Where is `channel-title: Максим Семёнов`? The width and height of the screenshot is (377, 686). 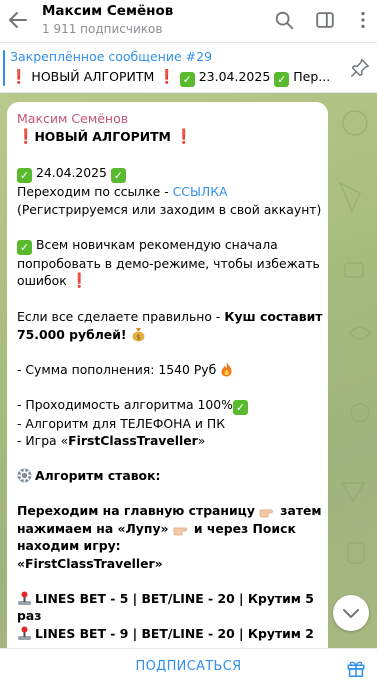 channel-title: Максим Семёнов is located at coordinates (108, 11).